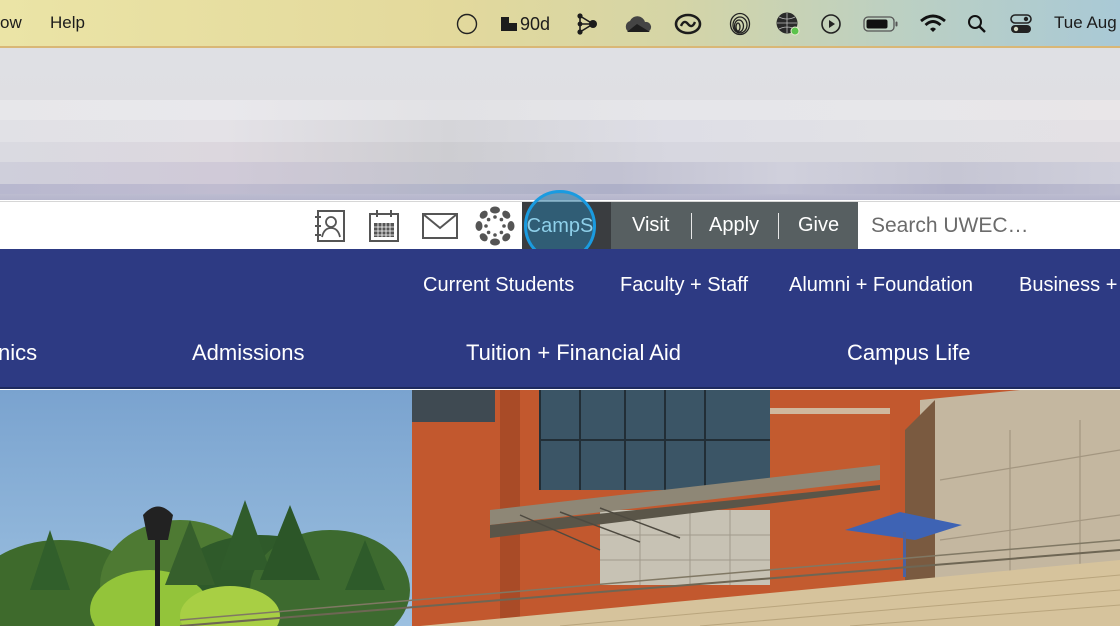  Describe the element at coordinates (18, 353) in the screenshot. I see `nav-academics: nics` at that location.